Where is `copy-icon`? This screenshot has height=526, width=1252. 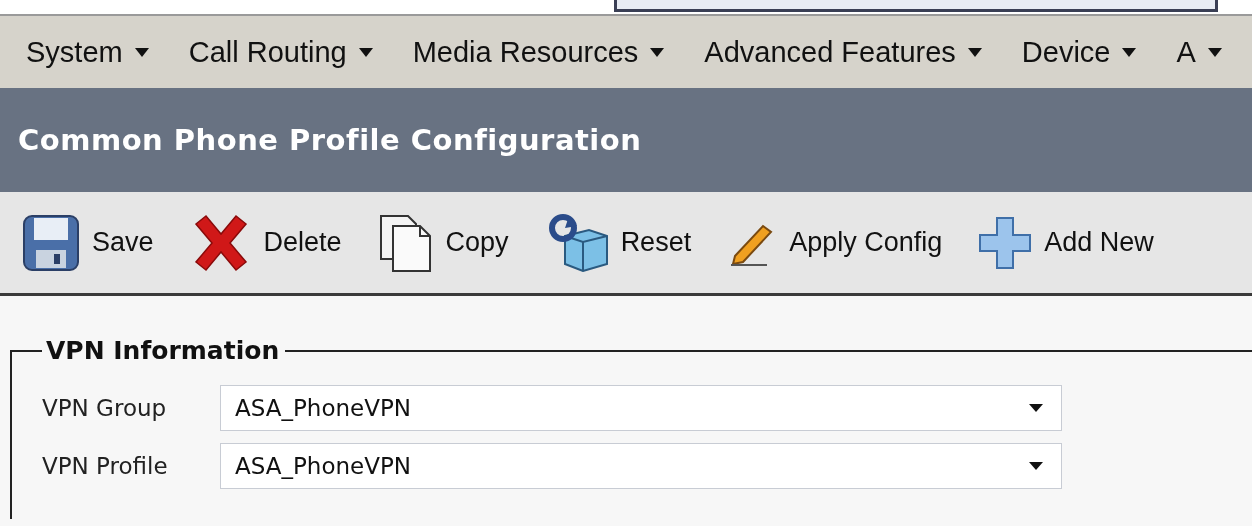
copy-icon is located at coordinates (405, 242).